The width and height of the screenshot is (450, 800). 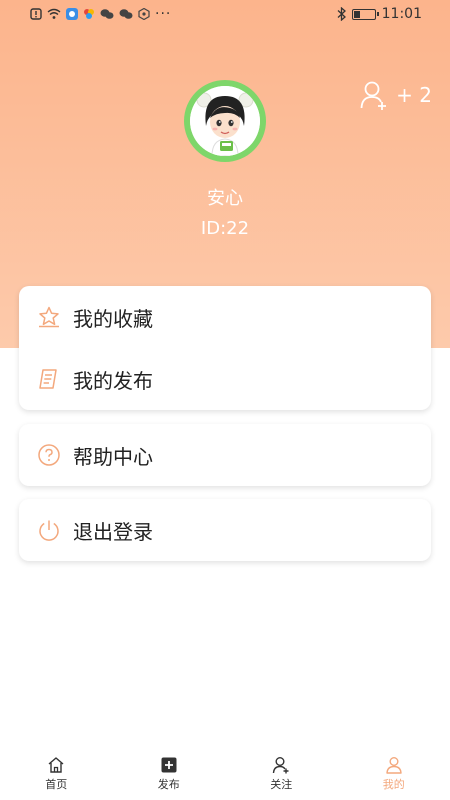 I want to click on menu-item-logout: 退出登录, so click(x=225, y=530).